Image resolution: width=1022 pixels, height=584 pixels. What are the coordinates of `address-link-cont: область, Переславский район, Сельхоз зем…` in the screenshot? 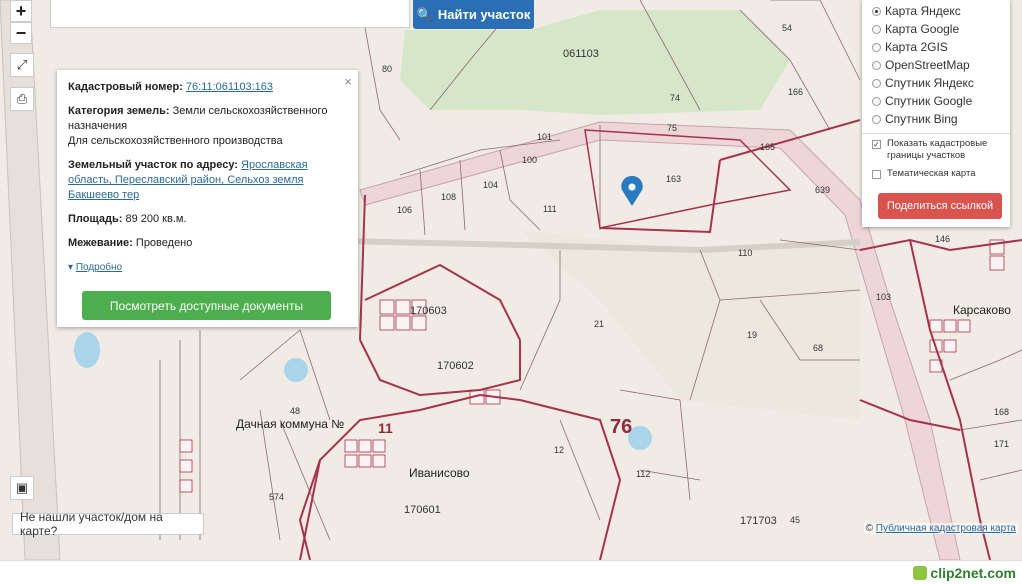 It's located at (186, 180).